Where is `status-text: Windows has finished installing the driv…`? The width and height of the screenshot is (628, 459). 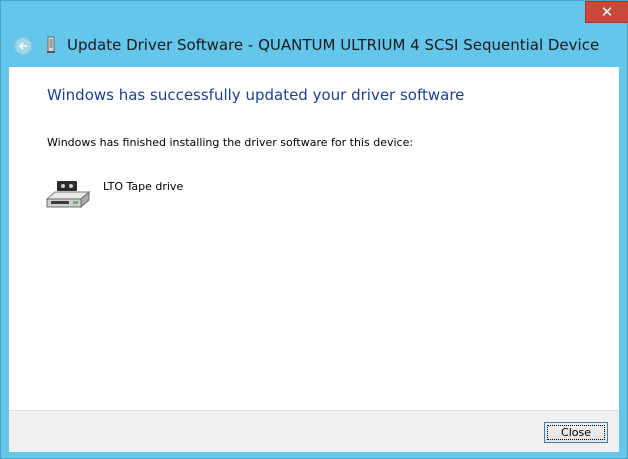 status-text: Windows has finished installing the driv… is located at coordinates (230, 142).